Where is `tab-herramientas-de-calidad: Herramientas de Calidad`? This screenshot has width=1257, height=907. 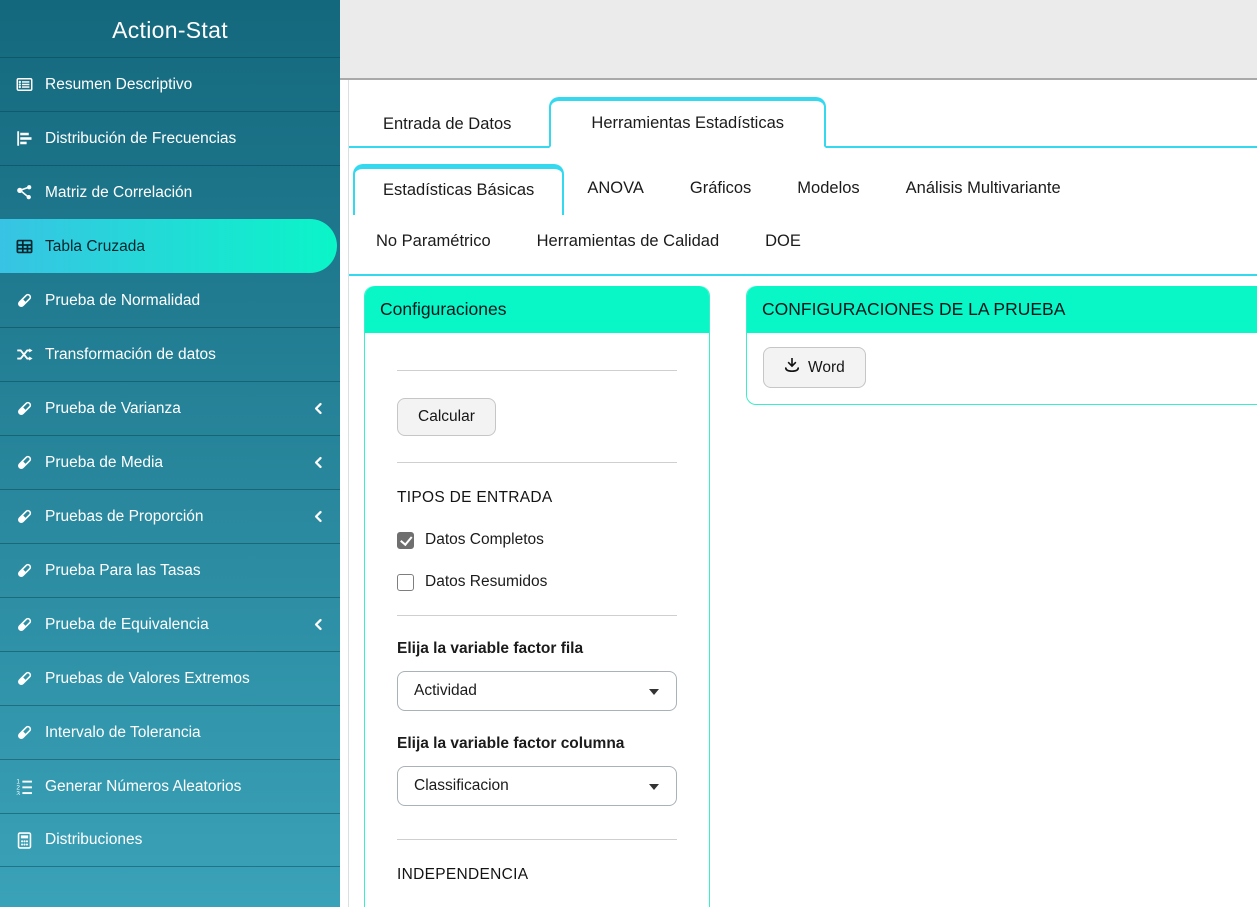
tab-herramientas-de-calidad: Herramientas de Calidad is located at coordinates (628, 241).